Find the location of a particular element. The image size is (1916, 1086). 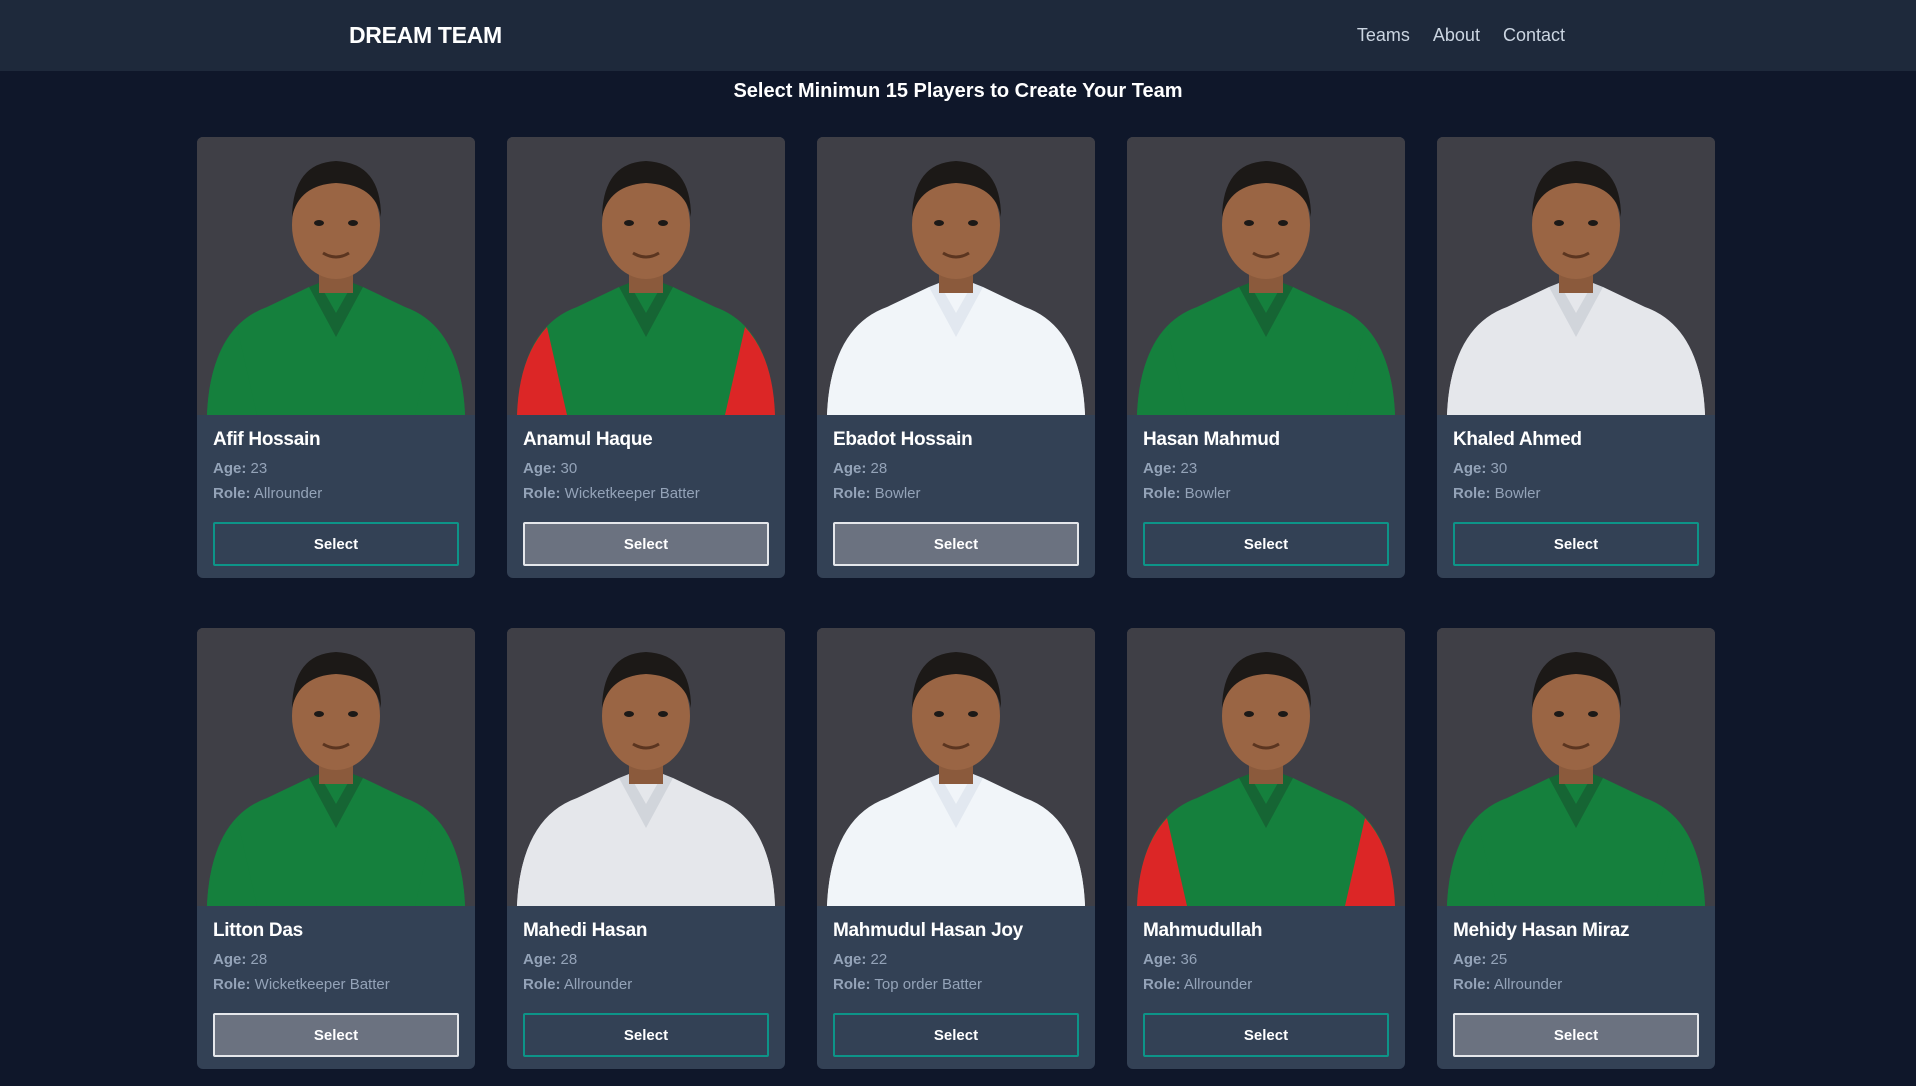

nav-link-contact: Contact is located at coordinates (1534, 35).